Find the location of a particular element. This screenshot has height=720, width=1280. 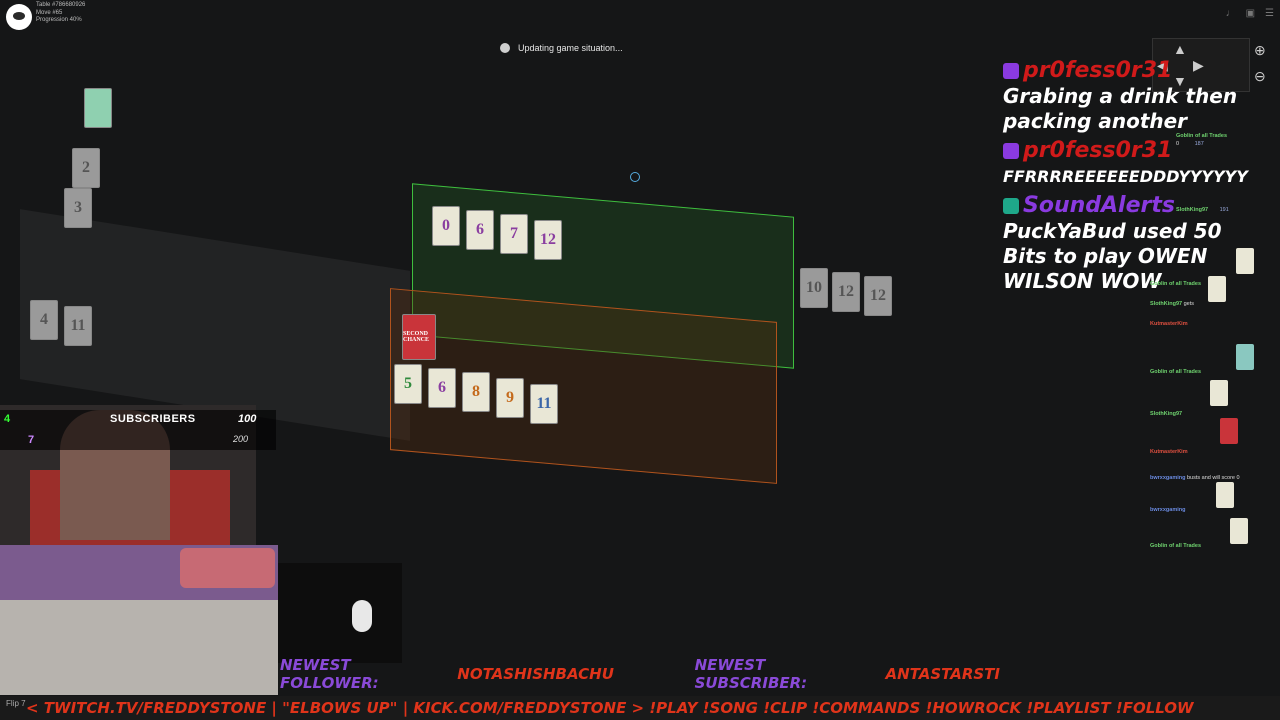

card: 4 is located at coordinates (44, 320).